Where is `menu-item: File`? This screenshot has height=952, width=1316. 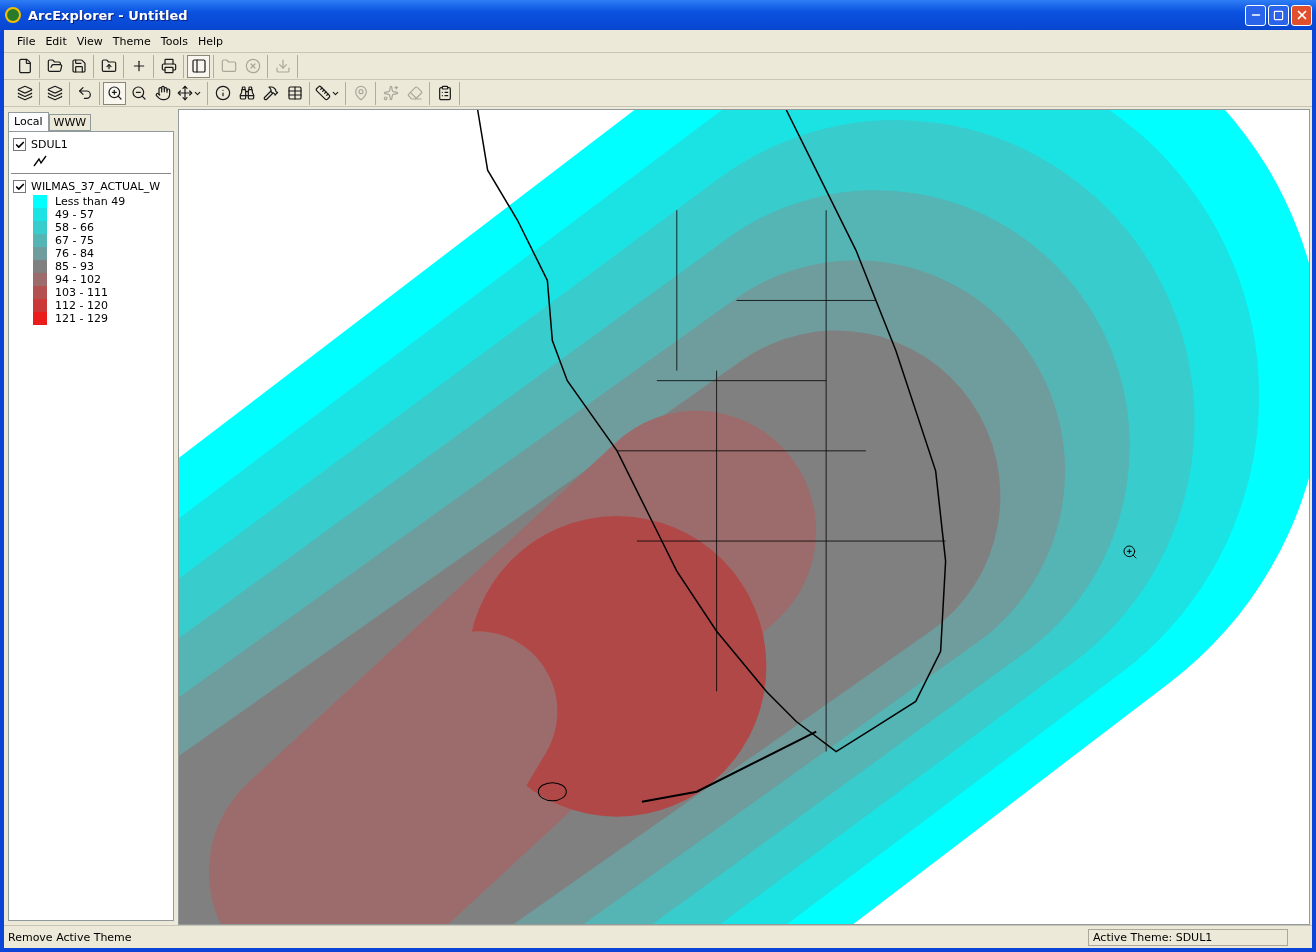 menu-item: File is located at coordinates (26, 41).